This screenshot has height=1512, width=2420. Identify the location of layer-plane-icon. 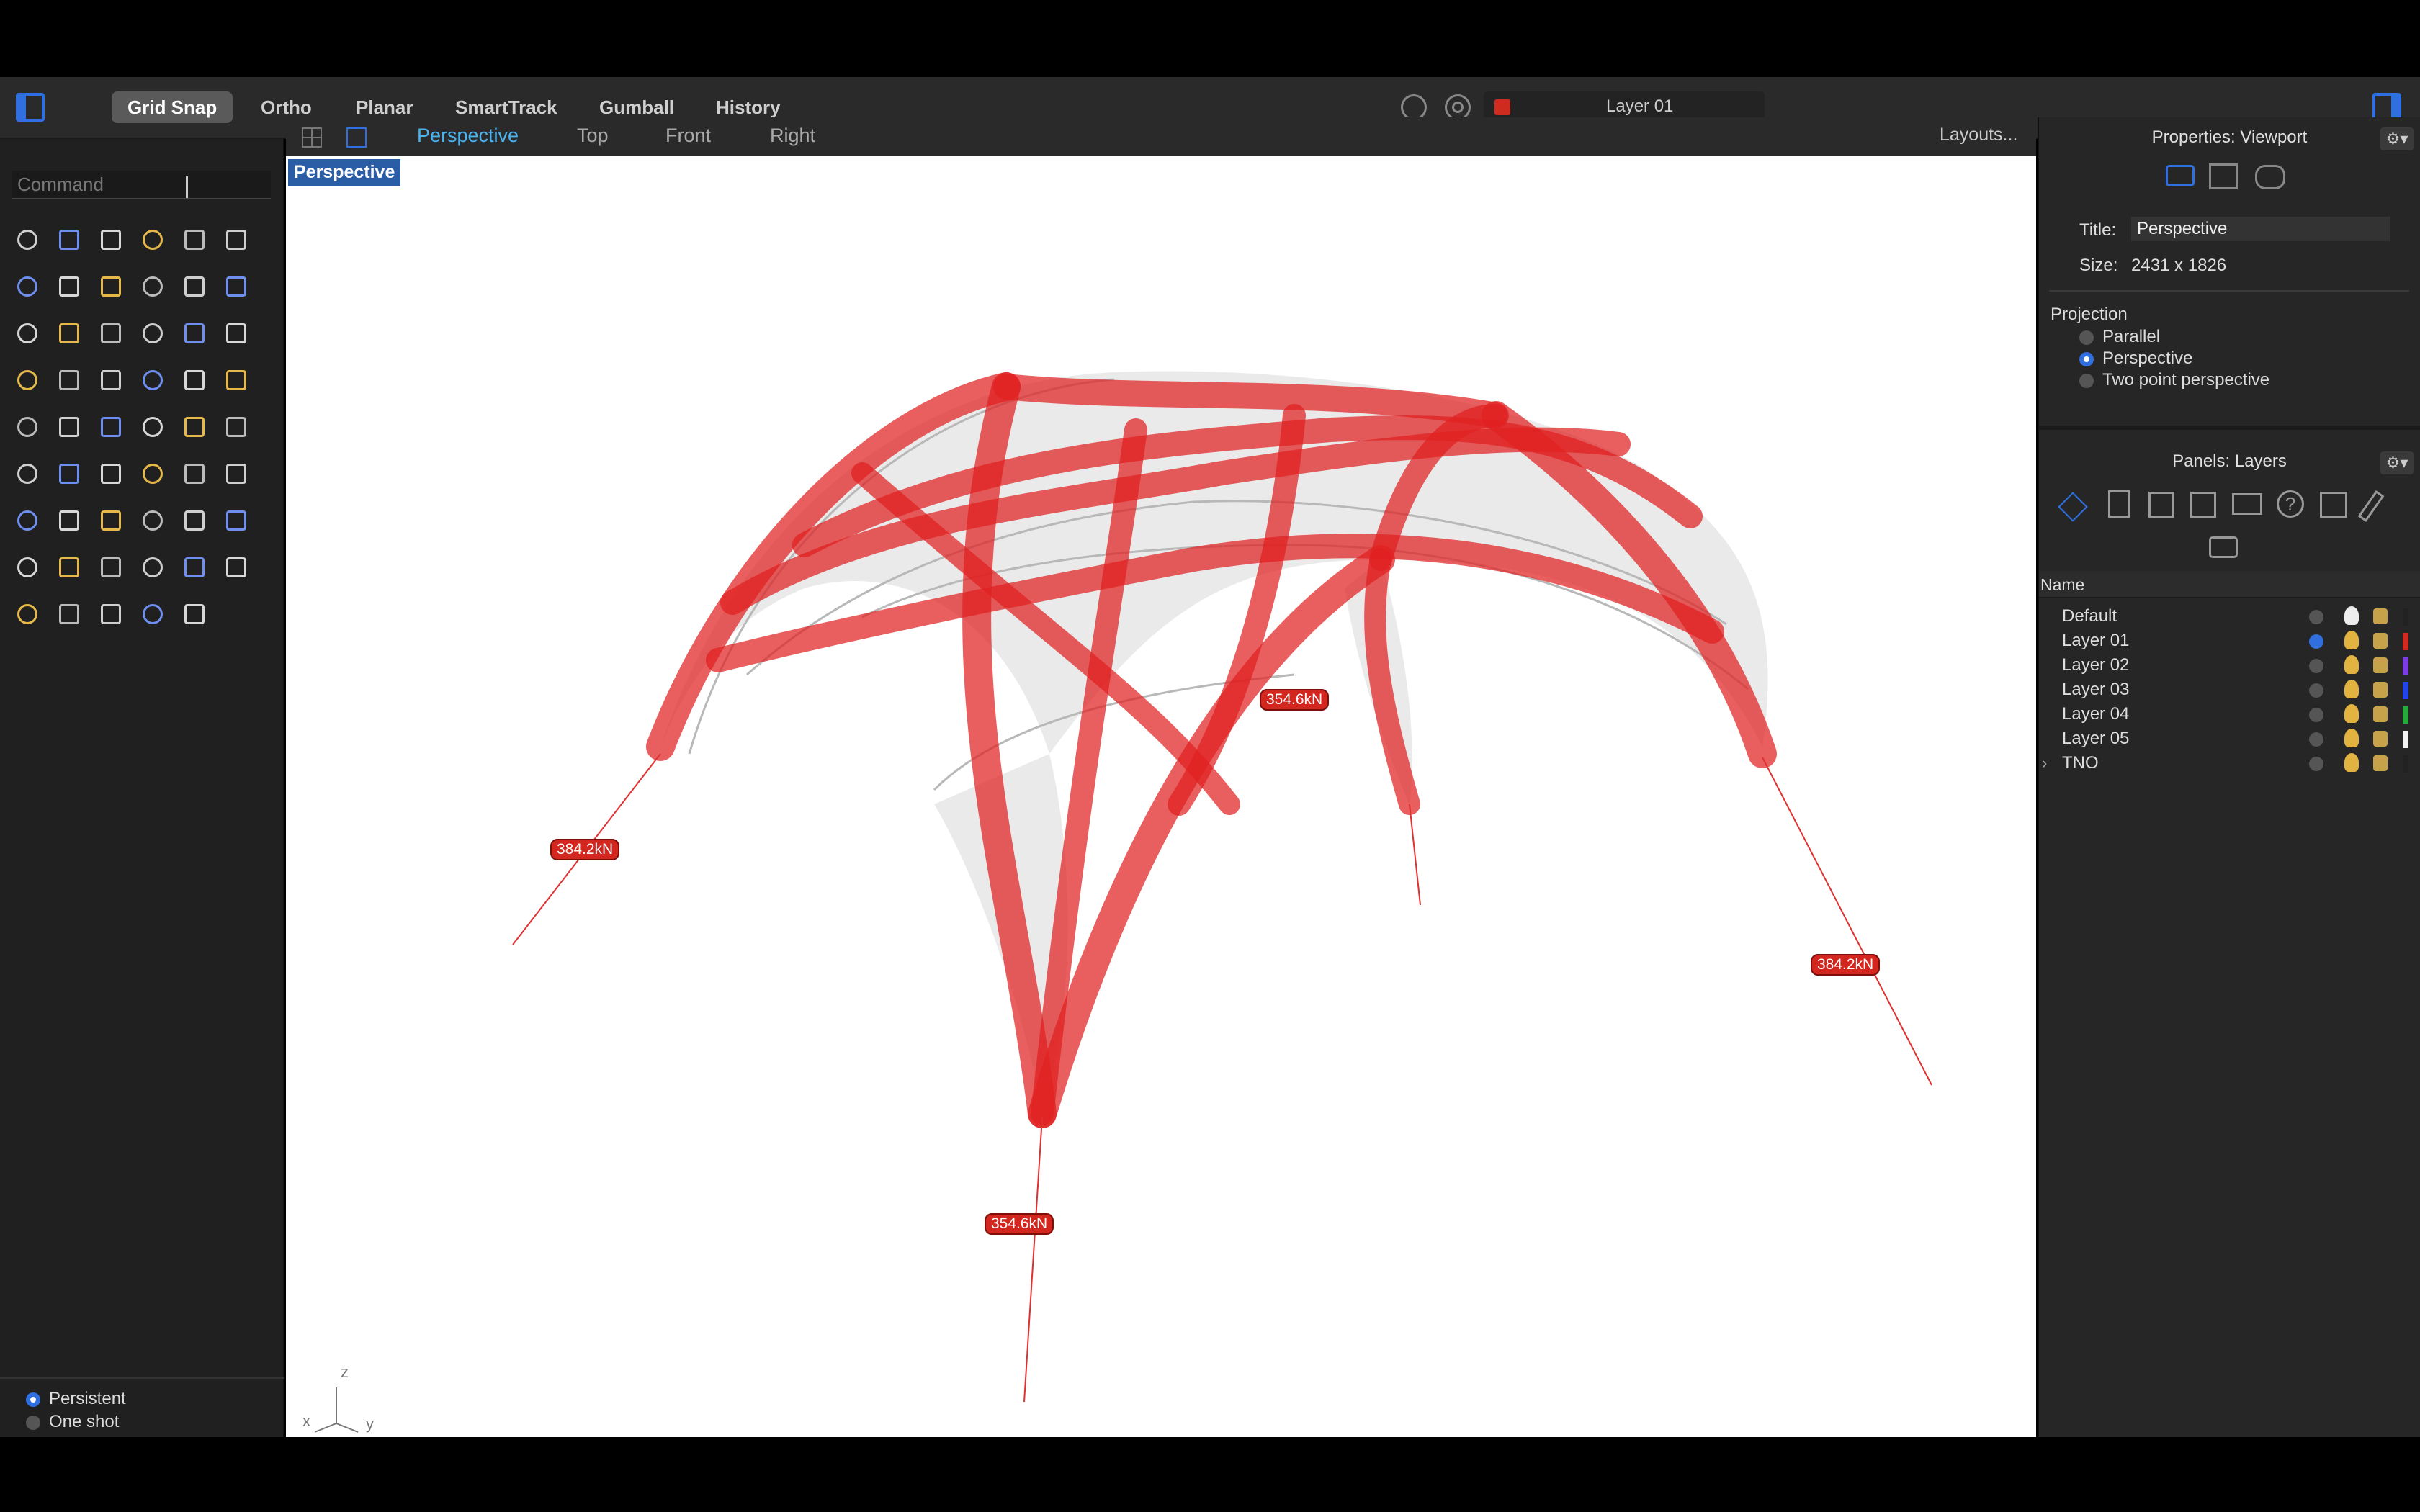
(27, 567).